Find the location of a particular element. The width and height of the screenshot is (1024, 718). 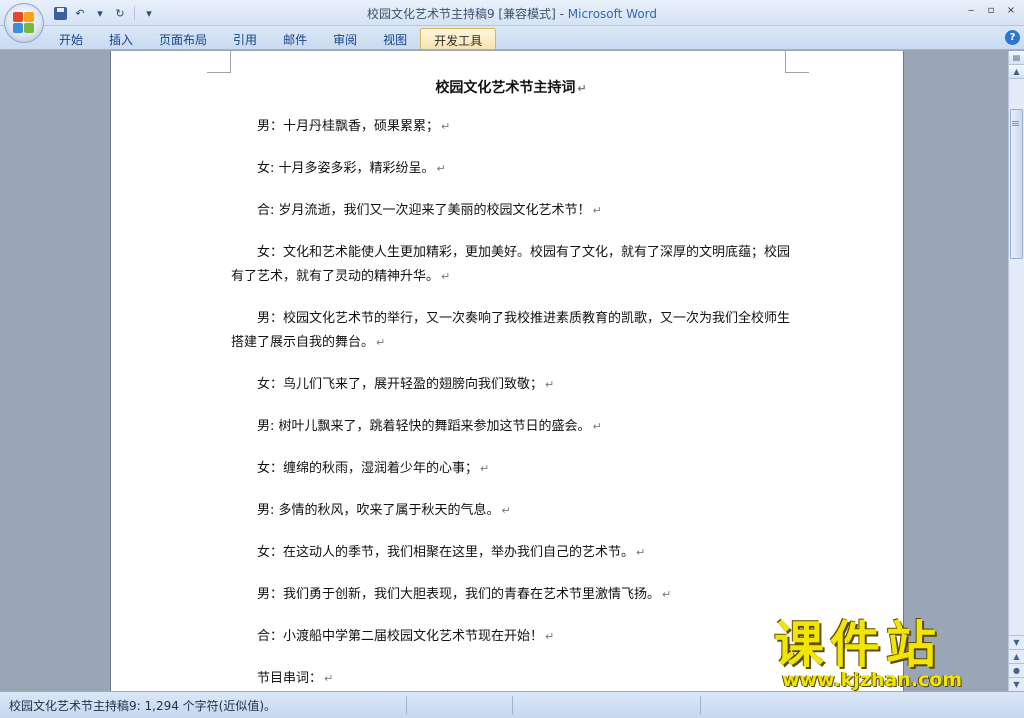

document-heading: 校园文化艺术节主持词 ↵ is located at coordinates (511, 88).